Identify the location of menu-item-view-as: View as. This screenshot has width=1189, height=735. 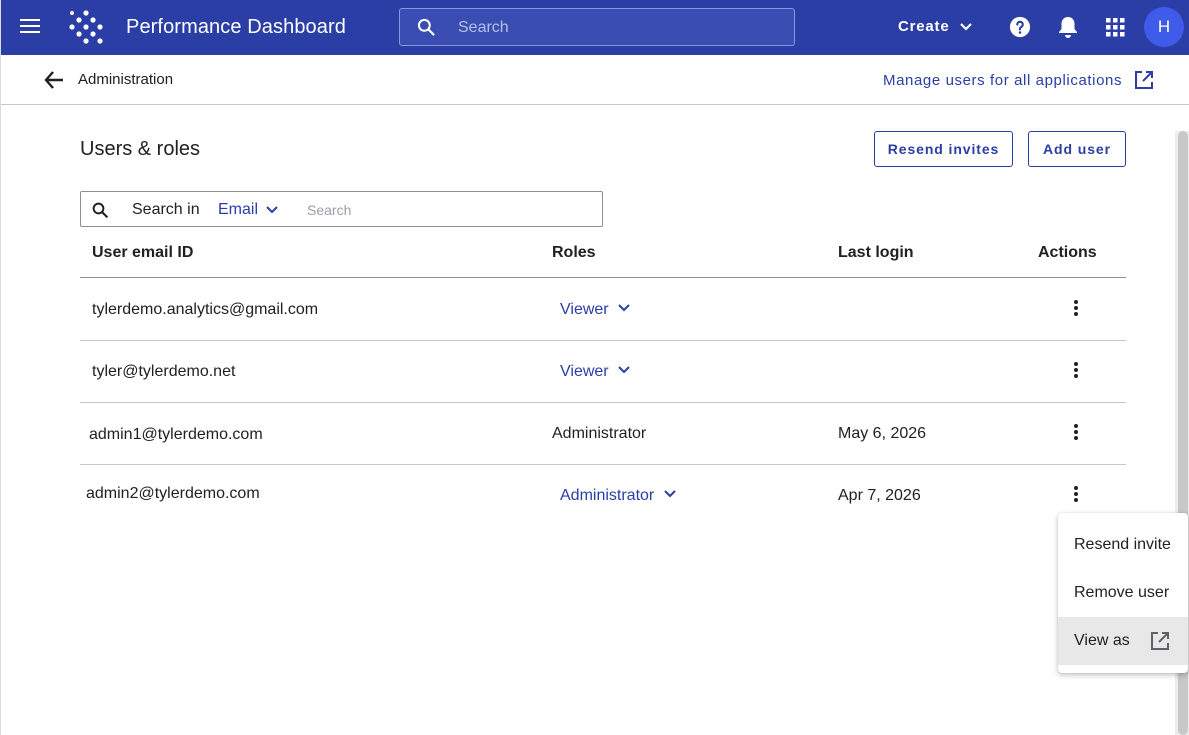
(1123, 641).